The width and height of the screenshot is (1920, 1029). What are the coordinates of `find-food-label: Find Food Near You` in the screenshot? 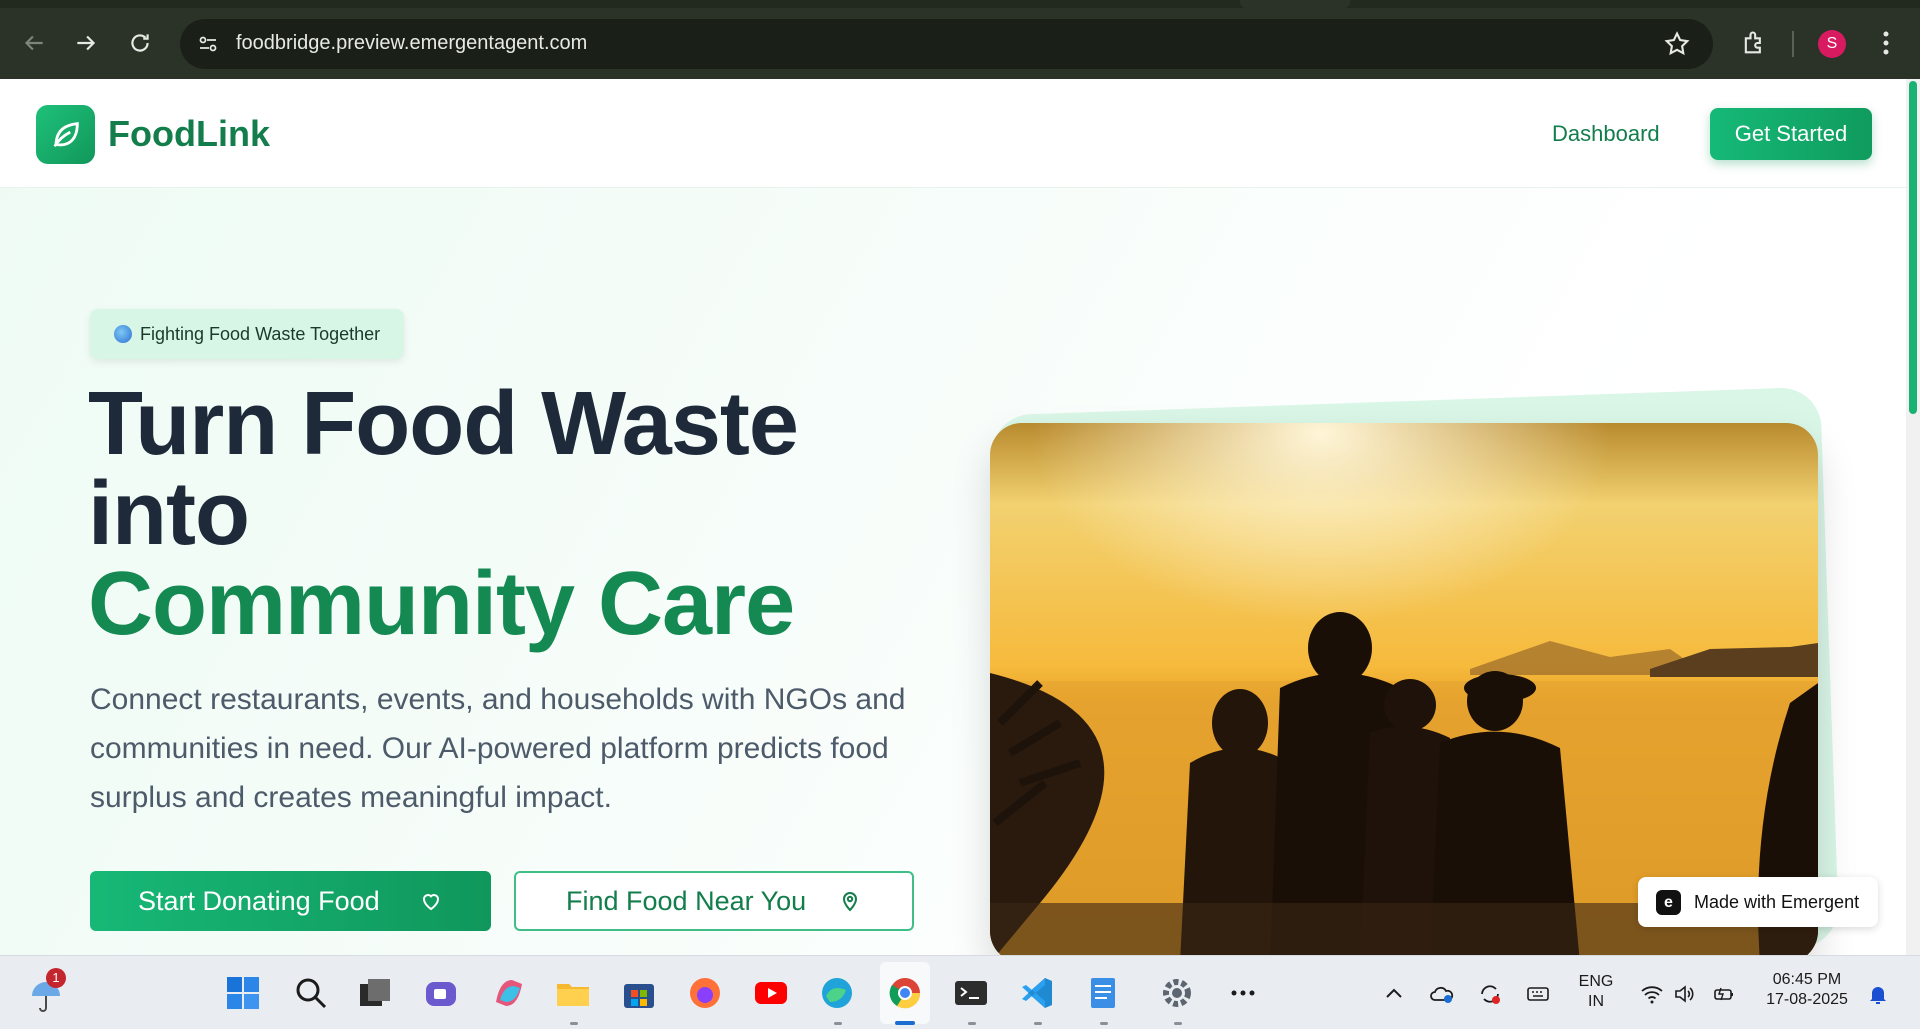 It's located at (686, 901).